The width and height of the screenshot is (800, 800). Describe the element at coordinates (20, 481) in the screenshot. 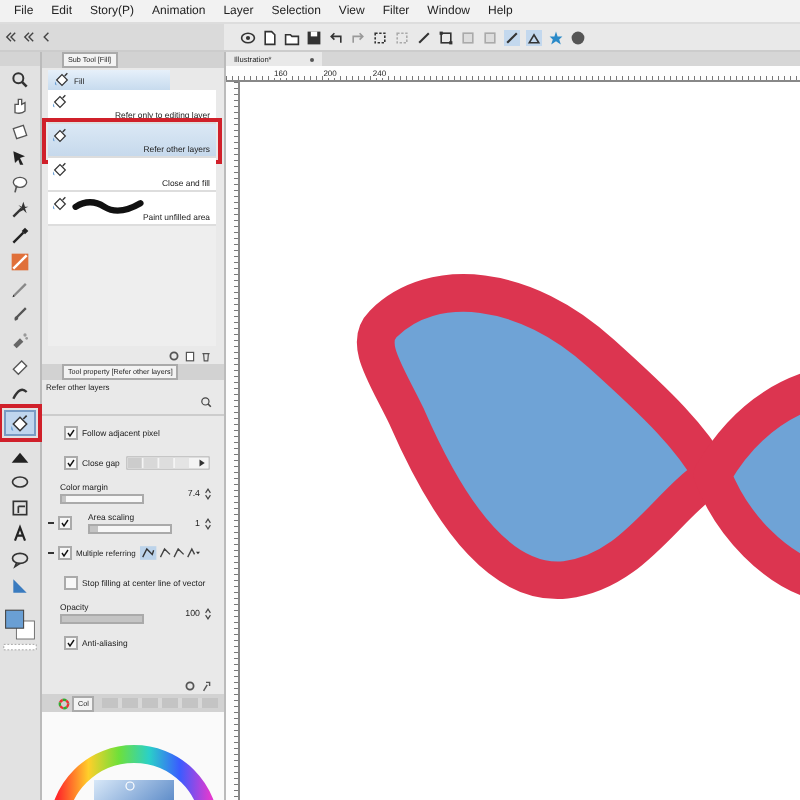

I see `ellipse-icon` at that location.